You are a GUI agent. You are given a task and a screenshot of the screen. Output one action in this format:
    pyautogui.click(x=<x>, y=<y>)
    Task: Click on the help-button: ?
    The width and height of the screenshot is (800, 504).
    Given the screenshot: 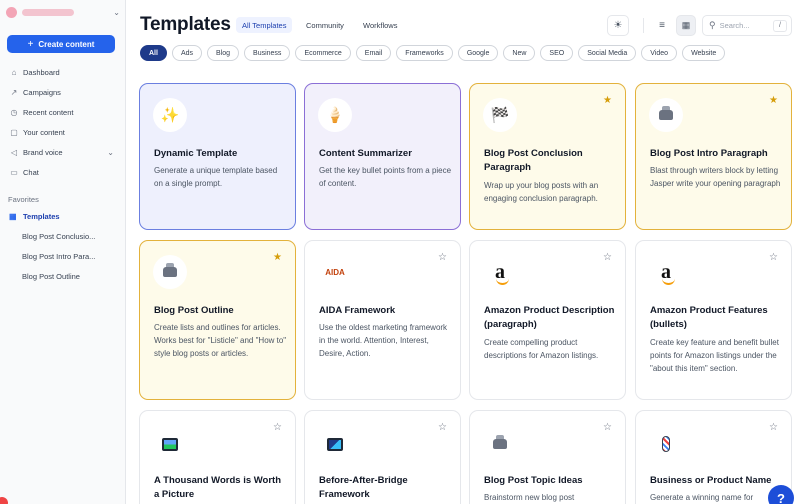 What is the action you would take?
    pyautogui.click(x=781, y=494)
    